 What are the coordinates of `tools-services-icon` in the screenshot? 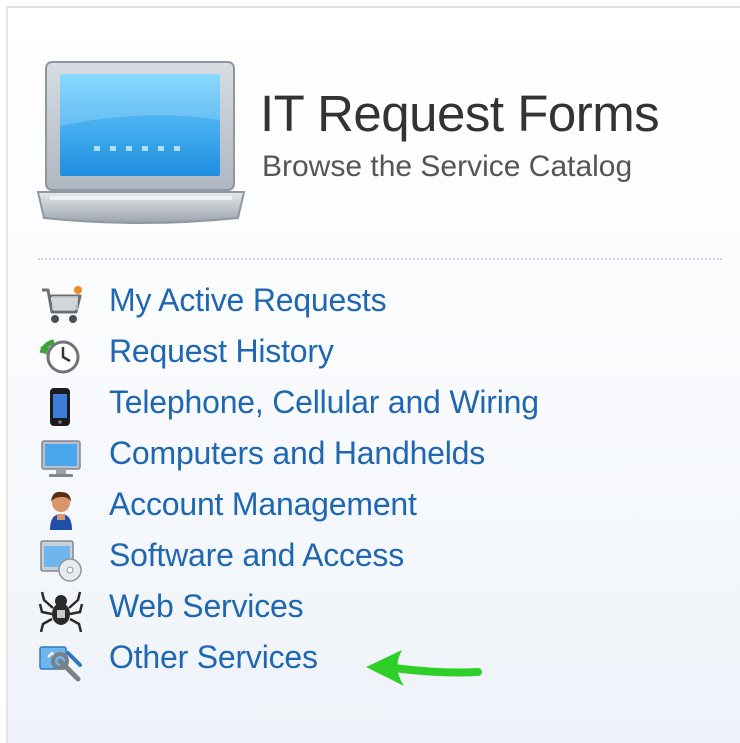 It's located at (60, 664).